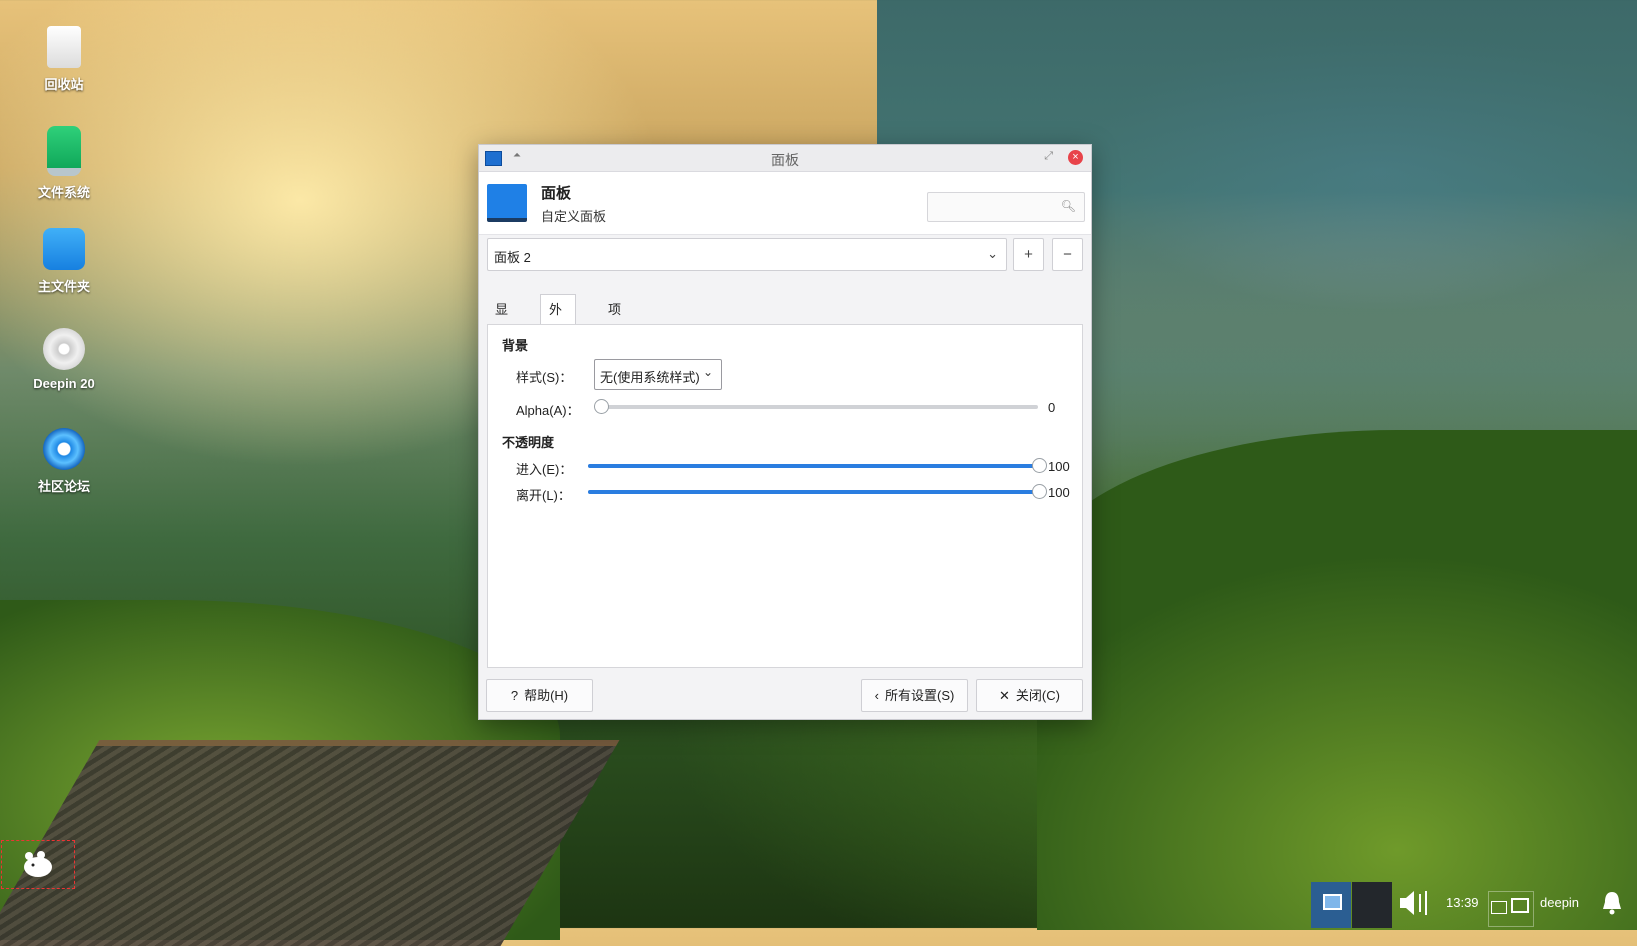  I want to click on desktop-icon-filesystem: 文件系统, so click(64, 163).